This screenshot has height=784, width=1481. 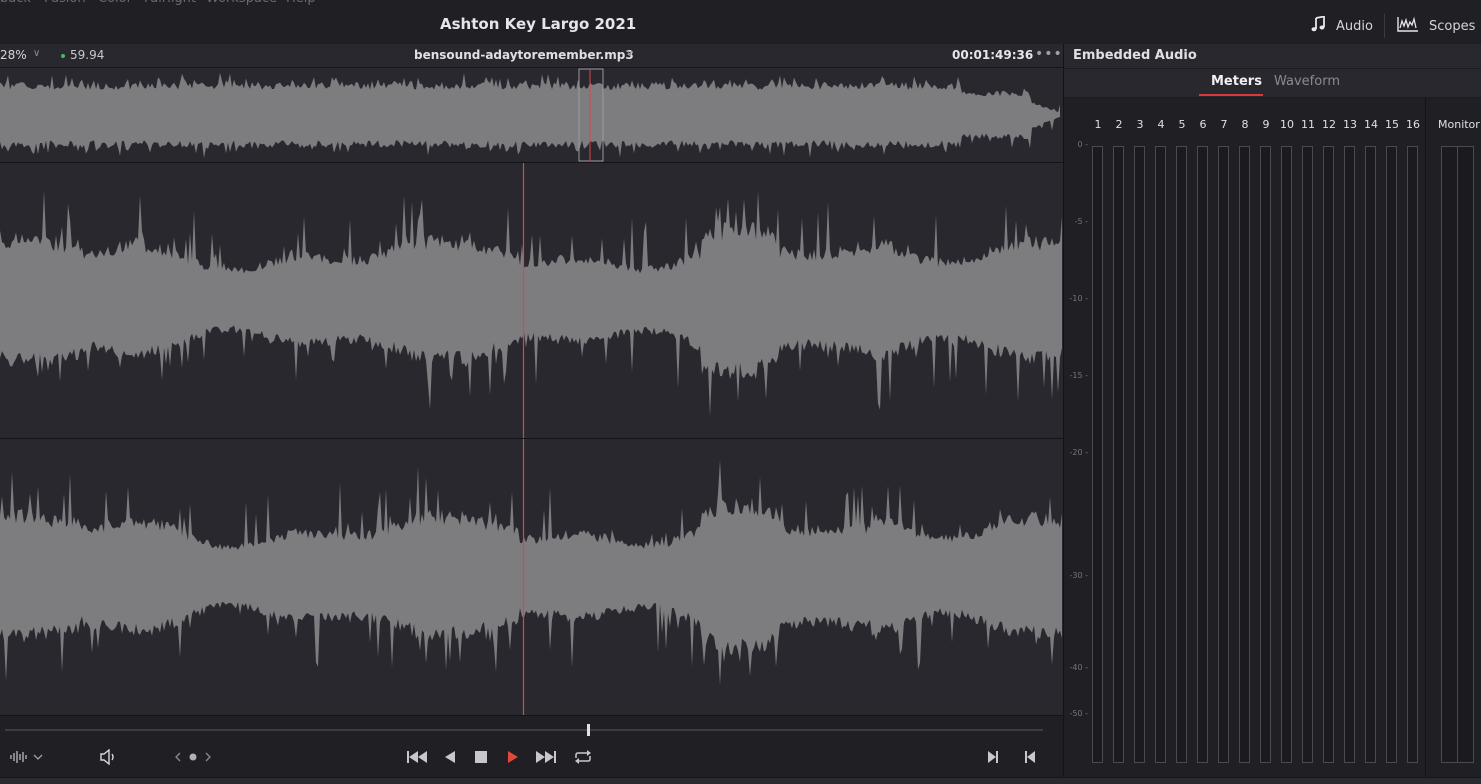 What do you see at coordinates (1384, 26) in the screenshot?
I see `toolbar-divider` at bounding box center [1384, 26].